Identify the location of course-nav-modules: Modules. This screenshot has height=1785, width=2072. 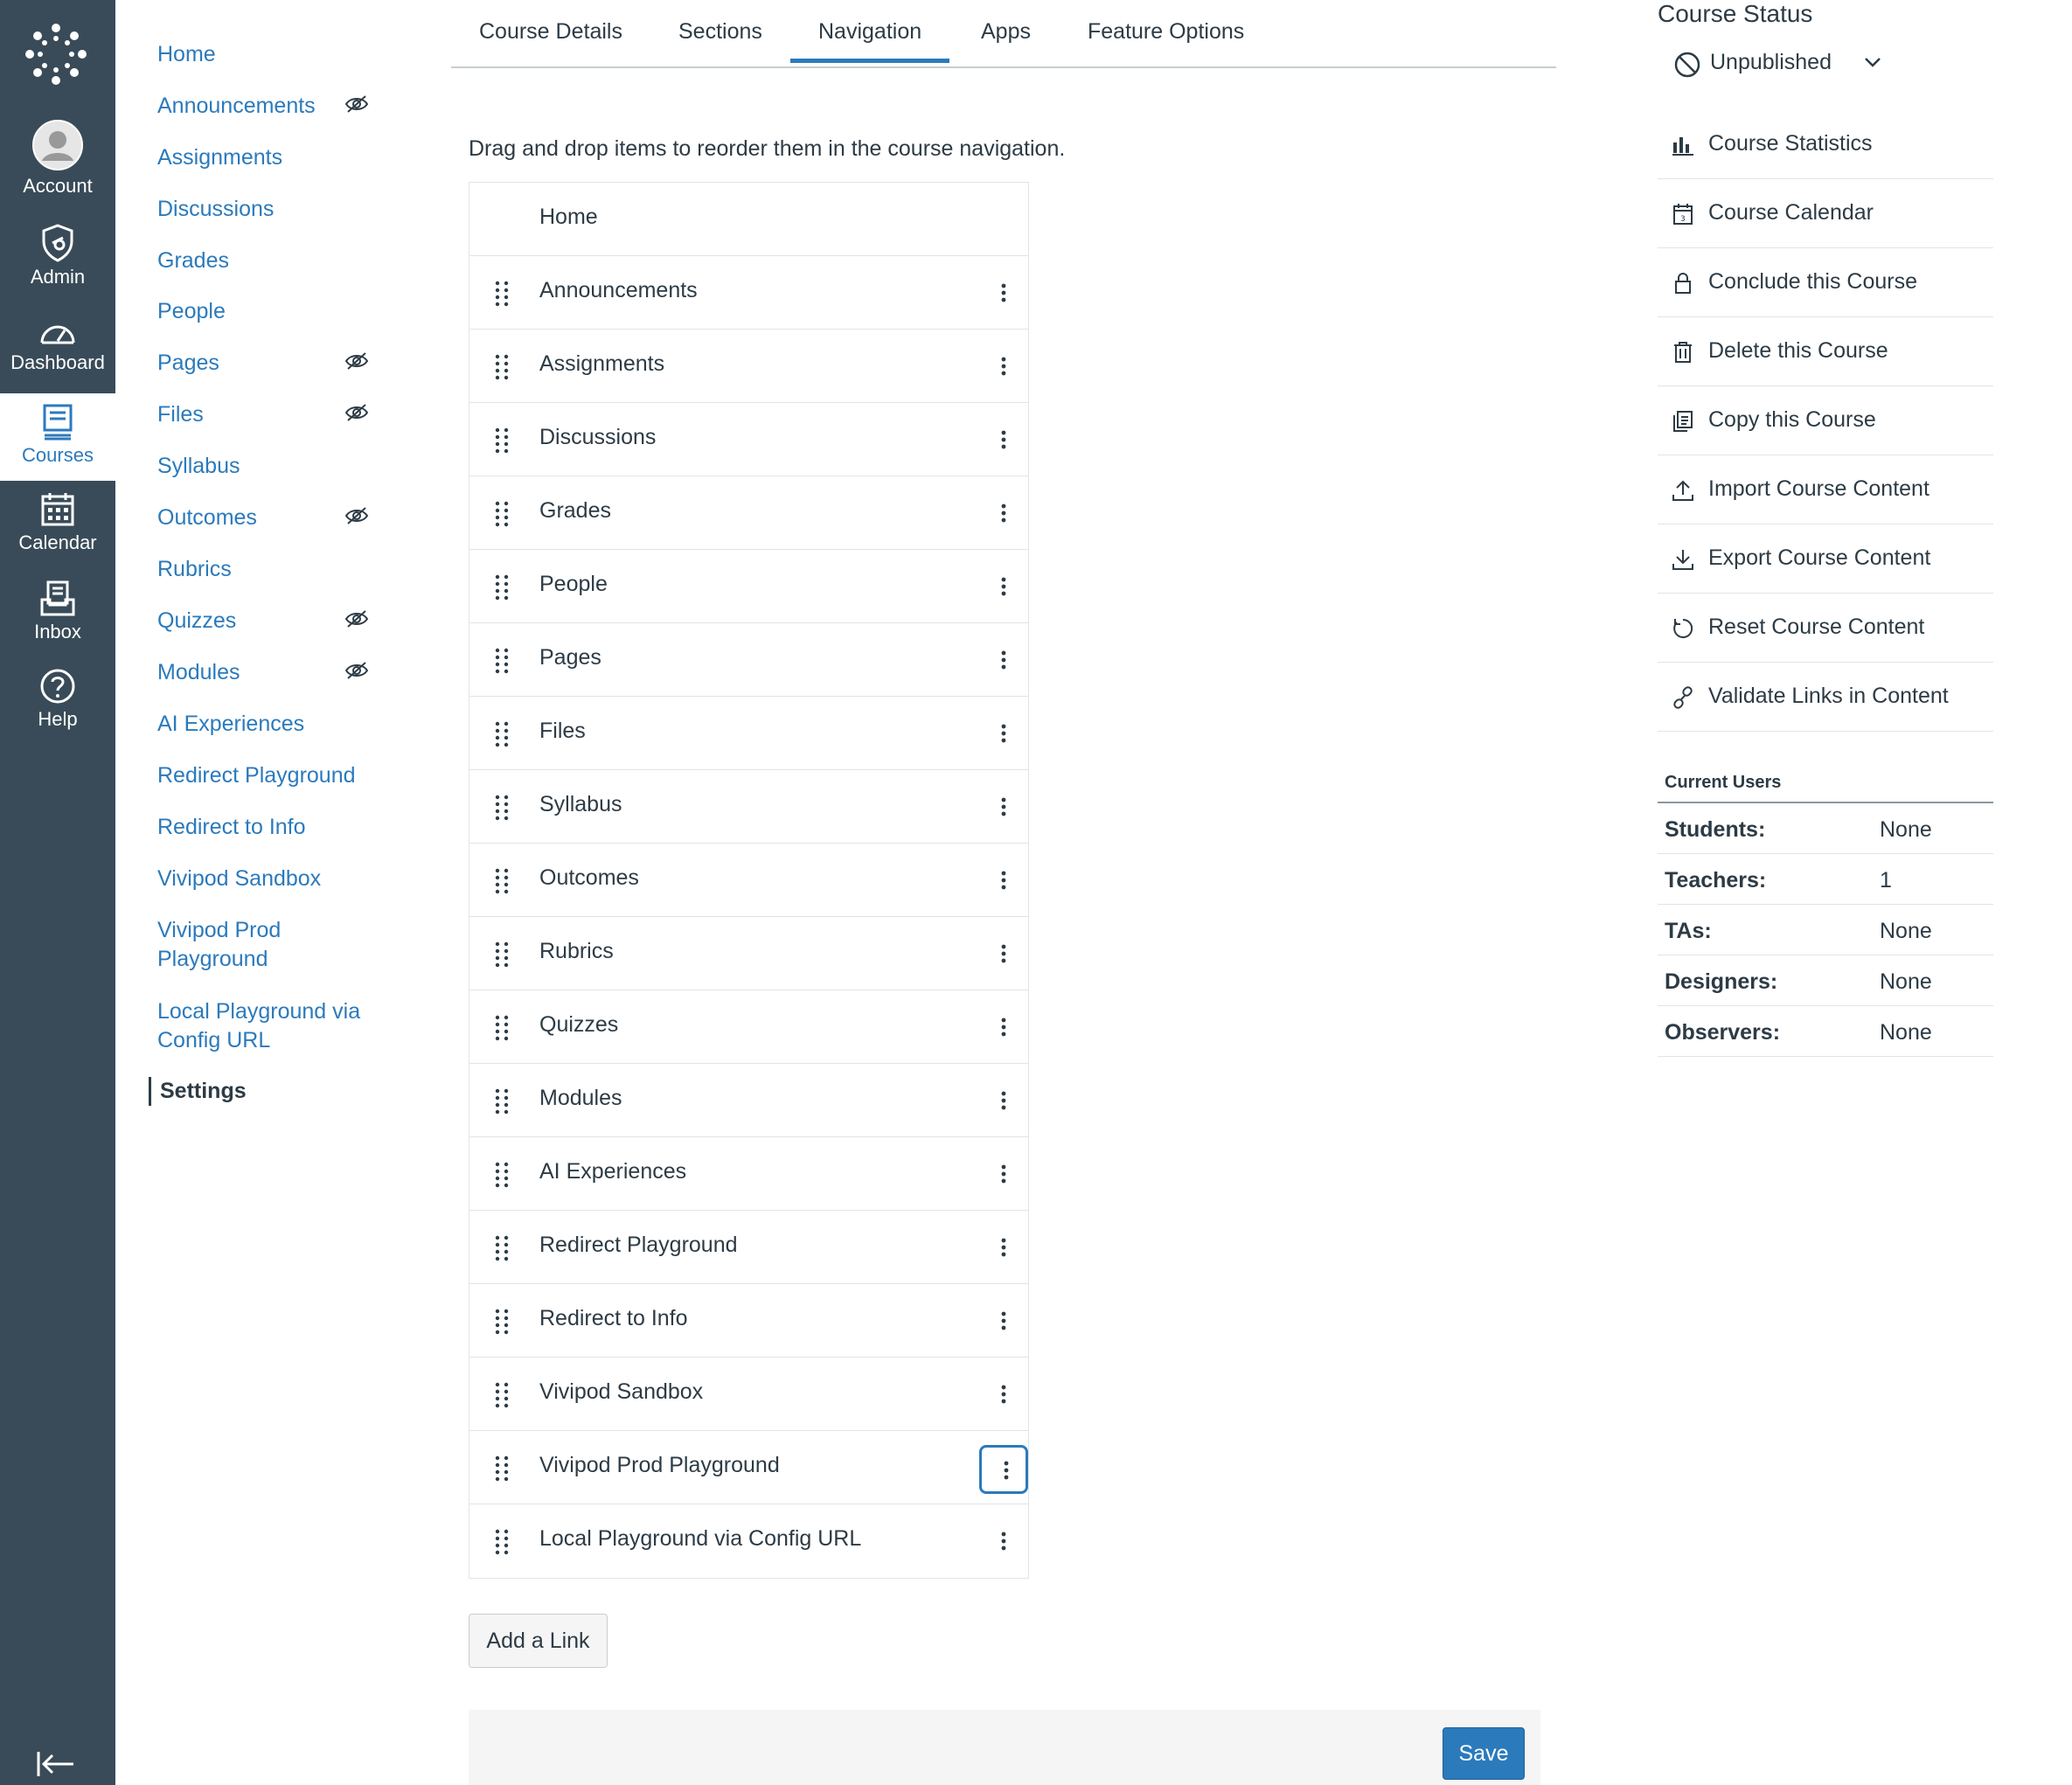
(271, 672).